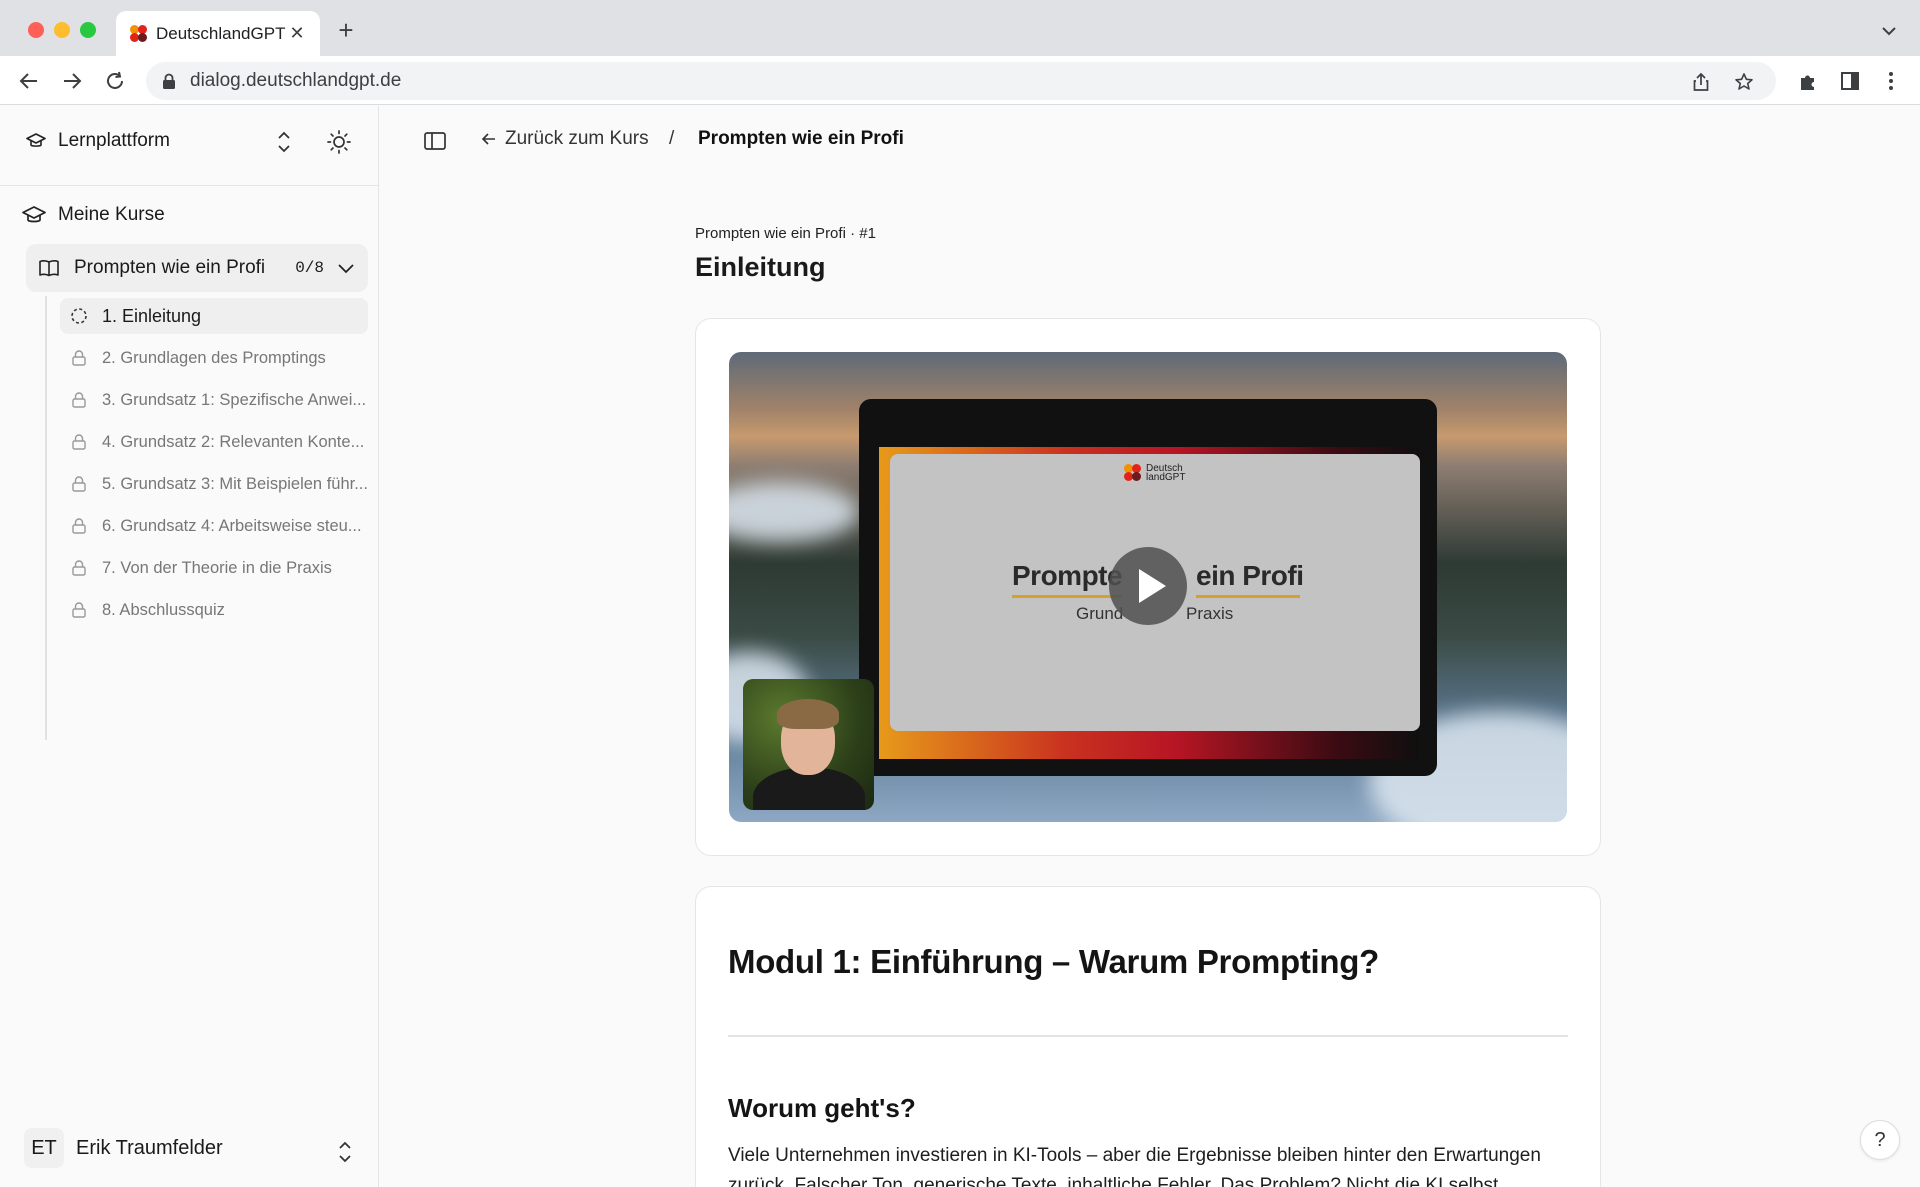 This screenshot has height=1187, width=1920. What do you see at coordinates (1744, 82) in the screenshot?
I see `bookmark-star-icon` at bounding box center [1744, 82].